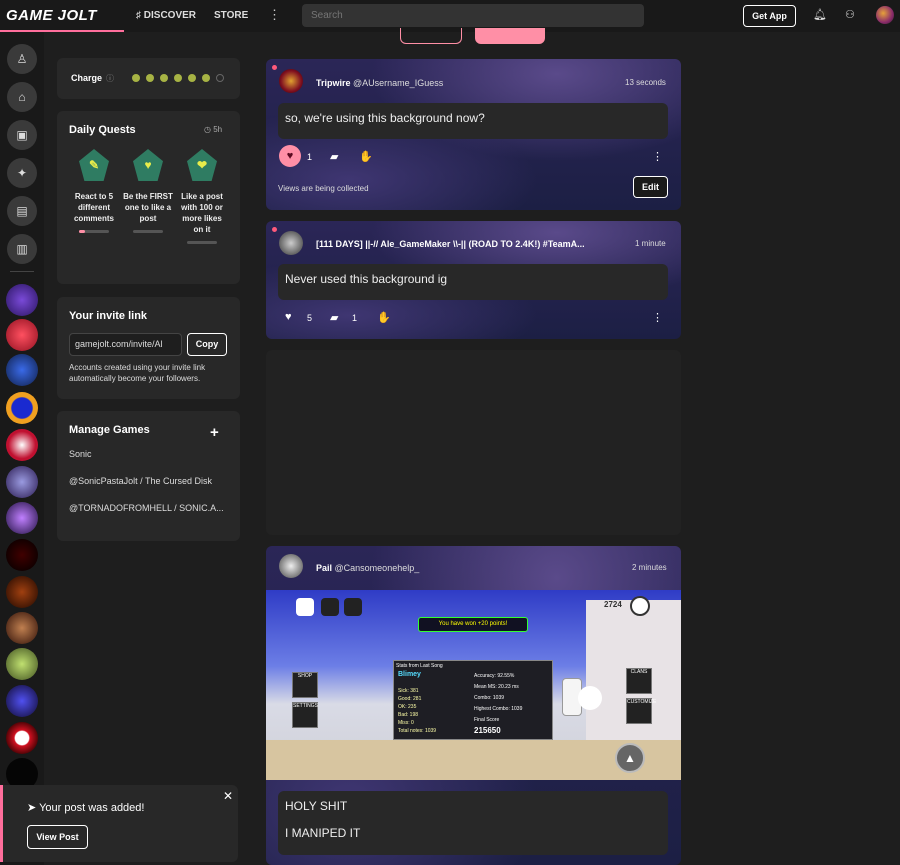 Image resolution: width=900 pixels, height=865 pixels. Describe the element at coordinates (92, 808) in the screenshot. I see `toast-message-text: Your post was added!` at that location.